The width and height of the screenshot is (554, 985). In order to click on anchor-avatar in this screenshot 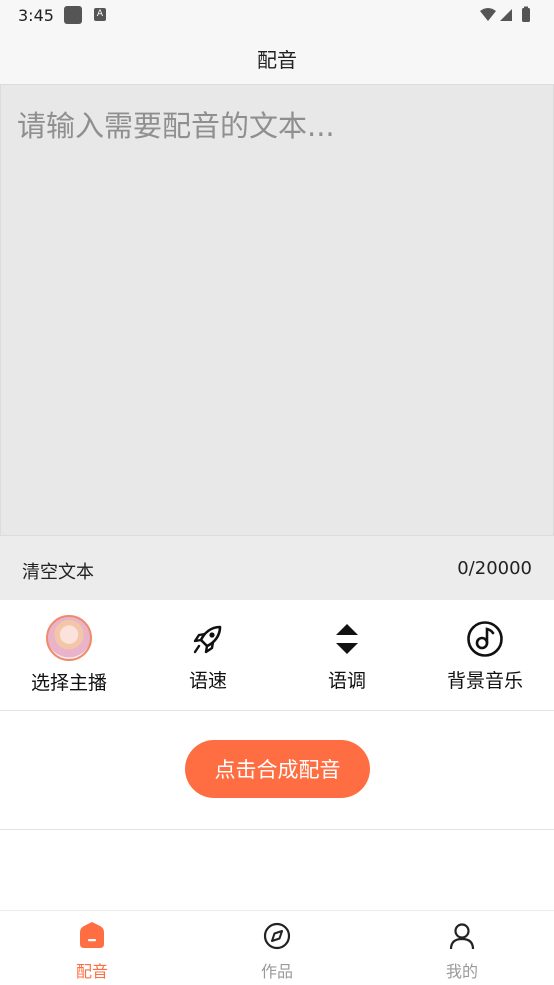, I will do `click(69, 638)`.